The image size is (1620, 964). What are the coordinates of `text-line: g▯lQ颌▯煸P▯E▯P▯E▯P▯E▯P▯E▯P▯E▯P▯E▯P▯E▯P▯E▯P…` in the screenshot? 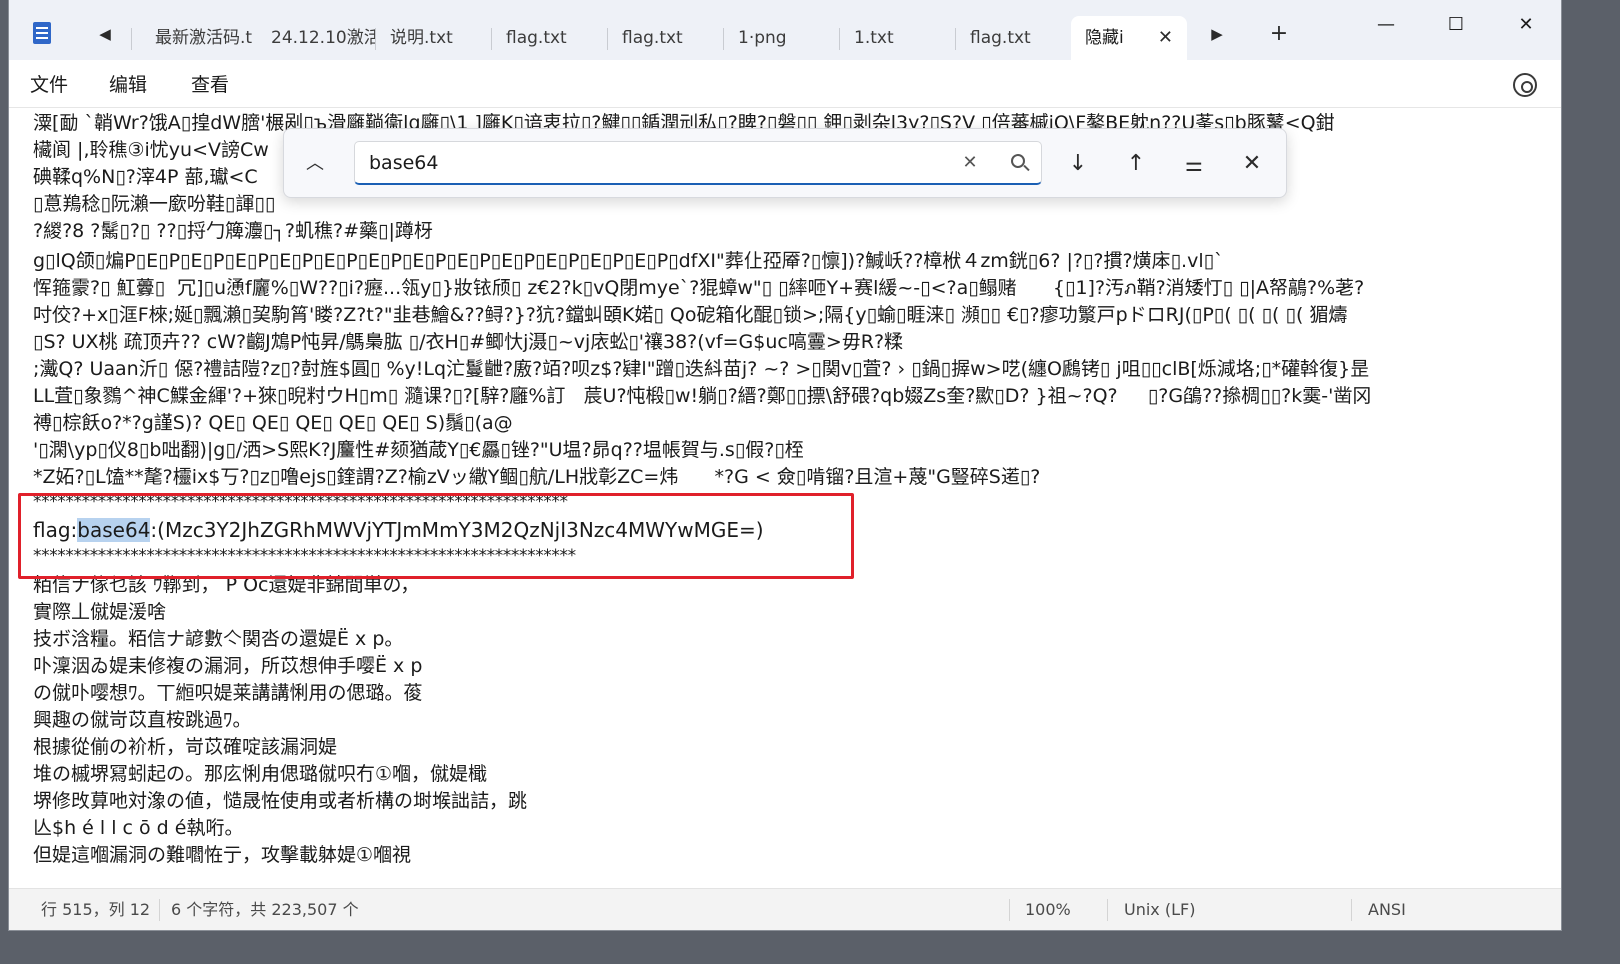 It's located at (628, 261).